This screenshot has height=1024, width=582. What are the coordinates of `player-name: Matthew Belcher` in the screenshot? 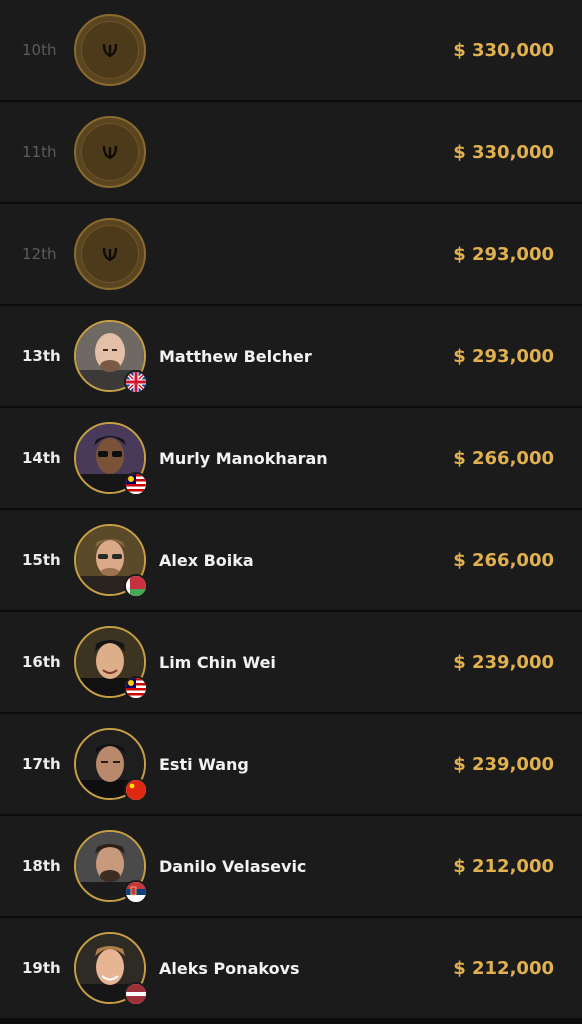 It's located at (235, 356).